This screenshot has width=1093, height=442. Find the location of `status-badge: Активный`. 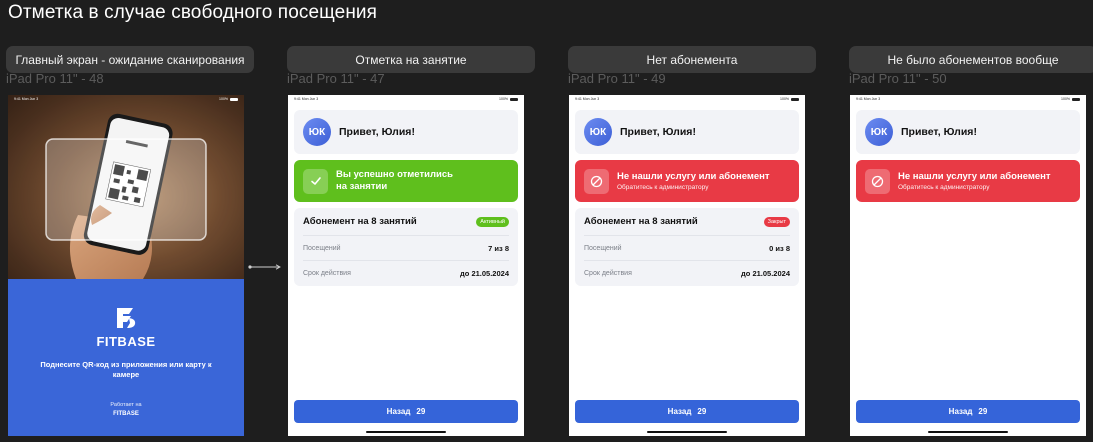

status-badge: Активный is located at coordinates (492, 221).